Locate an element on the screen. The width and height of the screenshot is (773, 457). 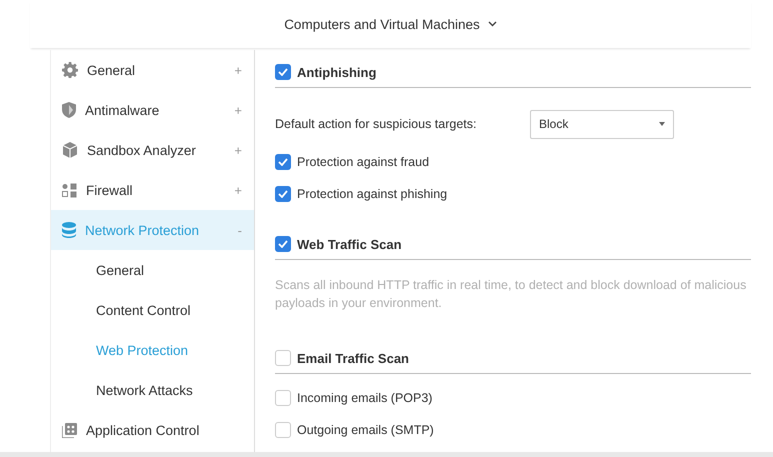
field-label: Default action for suspicious targets: is located at coordinates (376, 124).